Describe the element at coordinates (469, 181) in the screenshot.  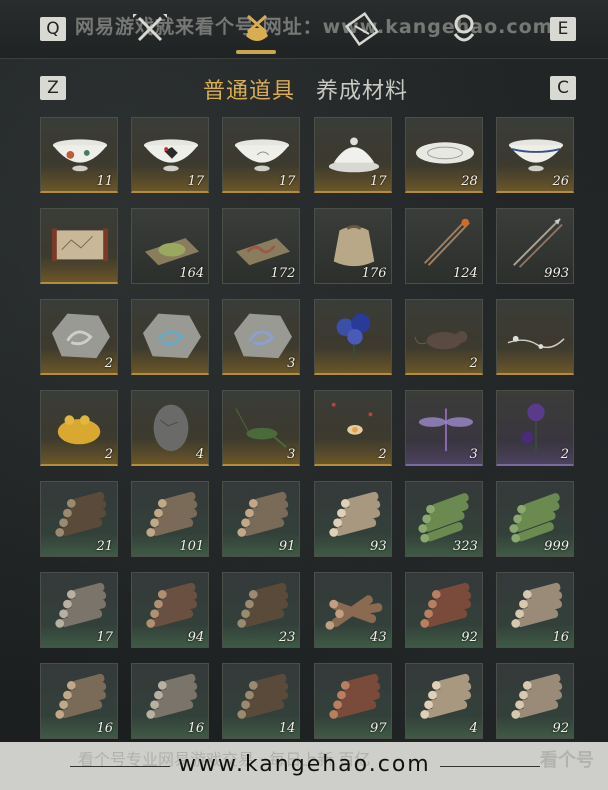
I see `item-count: 28` at that location.